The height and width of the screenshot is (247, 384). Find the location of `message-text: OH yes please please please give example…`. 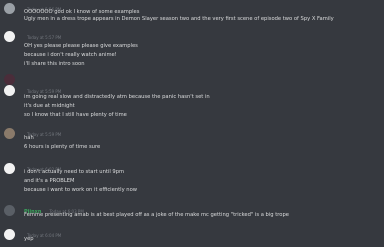

message-text: OH yes please please please give example… is located at coordinates (81, 46).